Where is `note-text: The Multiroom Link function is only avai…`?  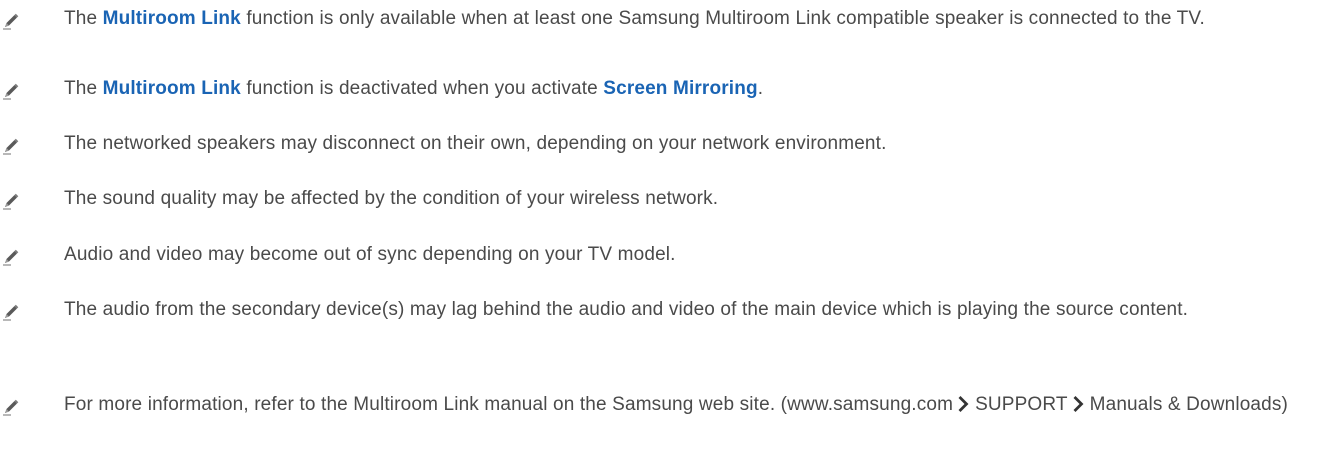
note-text: The Multiroom Link function is only avai… is located at coordinates (692, 19).